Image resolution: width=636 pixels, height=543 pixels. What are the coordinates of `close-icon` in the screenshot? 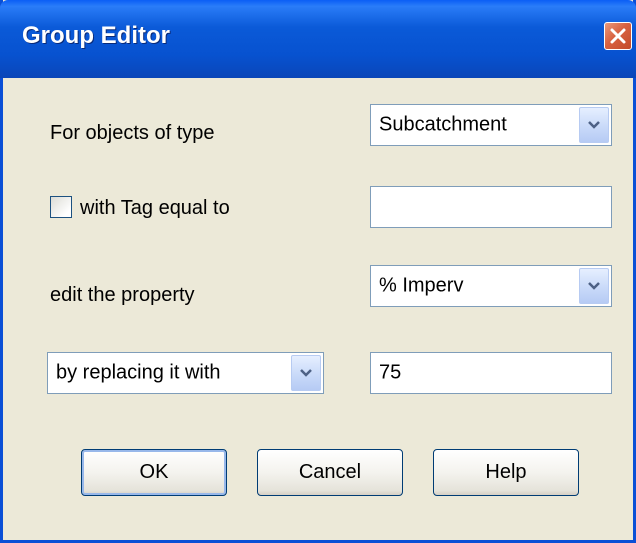 It's located at (618, 36).